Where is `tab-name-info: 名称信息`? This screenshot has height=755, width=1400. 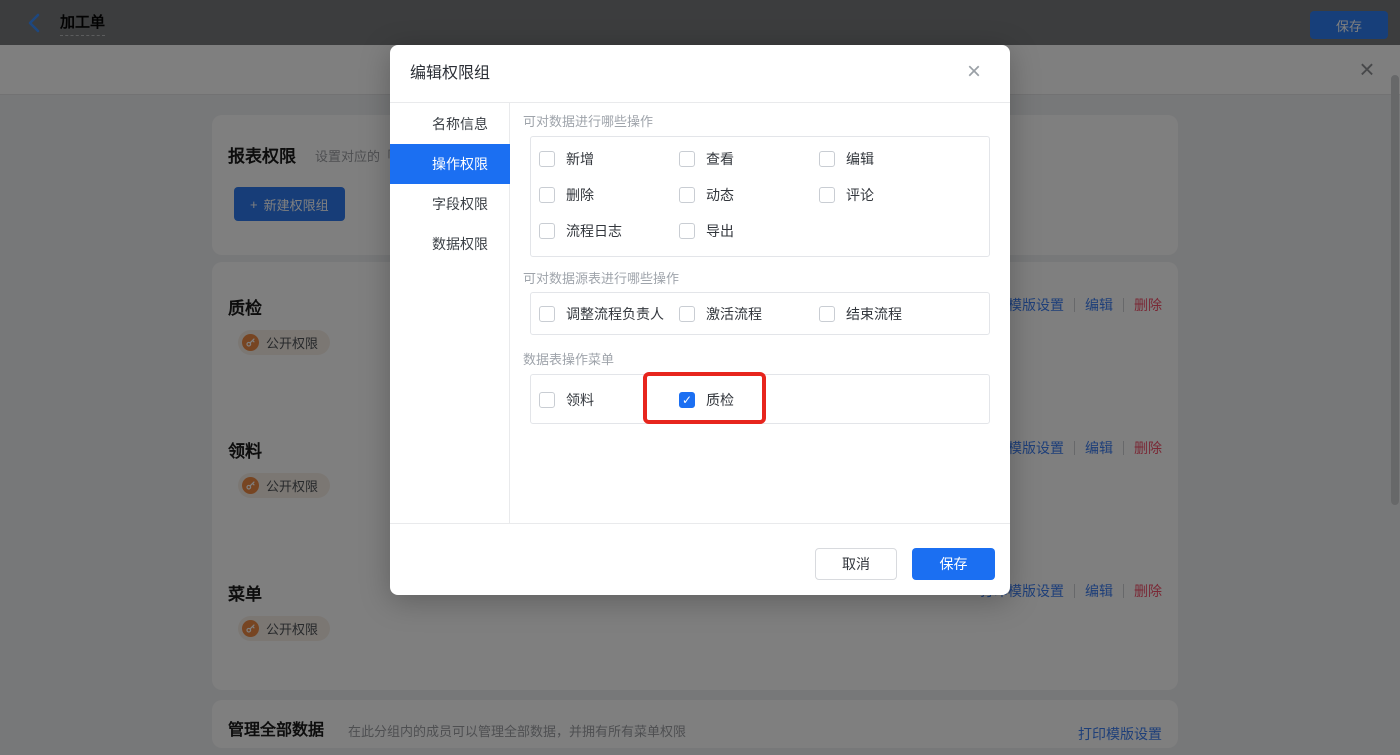
tab-name-info: 名称信息 is located at coordinates (450, 124).